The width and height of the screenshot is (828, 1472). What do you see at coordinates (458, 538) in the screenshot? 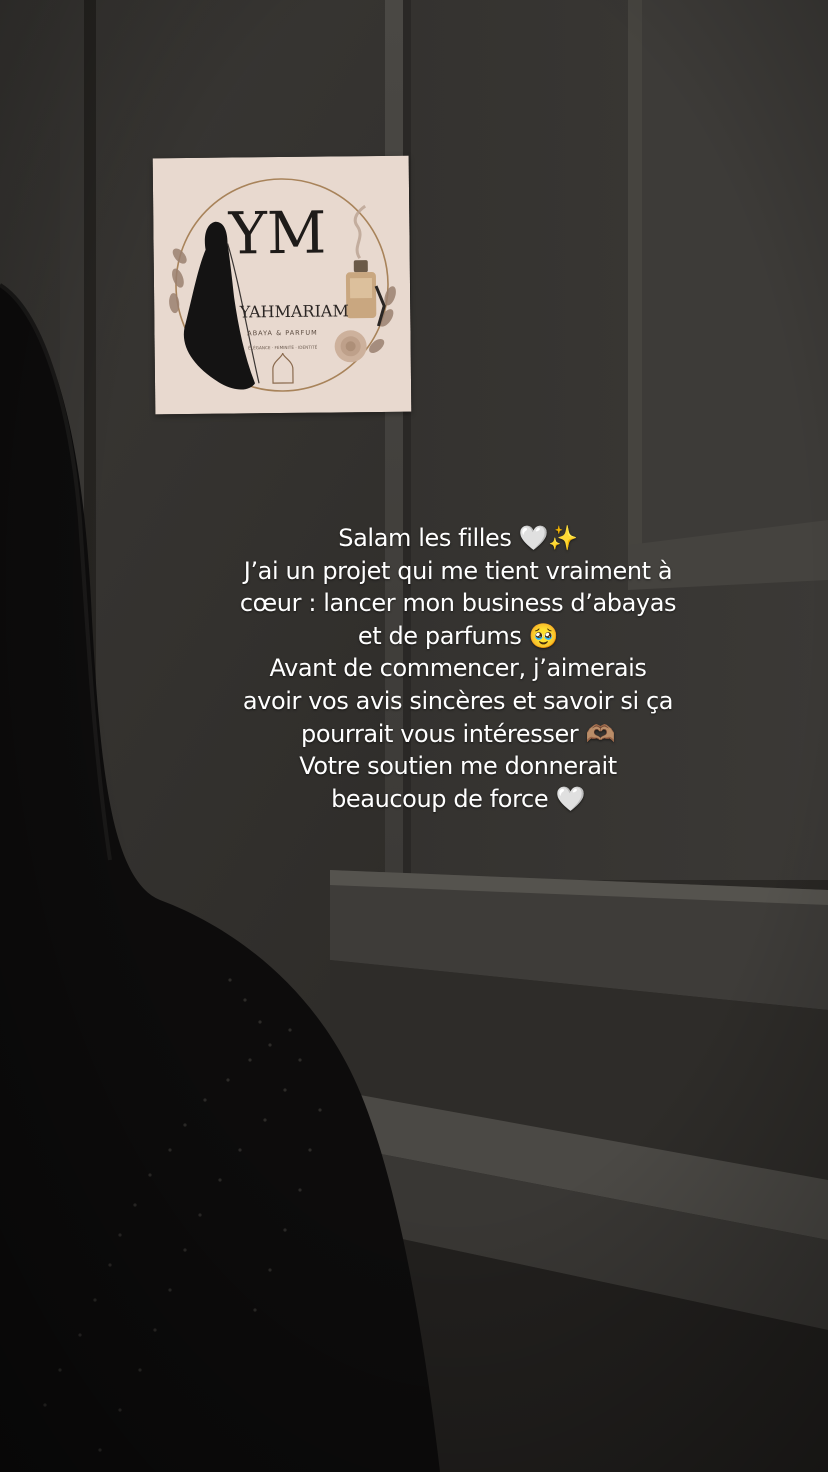
I see `caption-line: Salam les filles 🤍✨` at bounding box center [458, 538].